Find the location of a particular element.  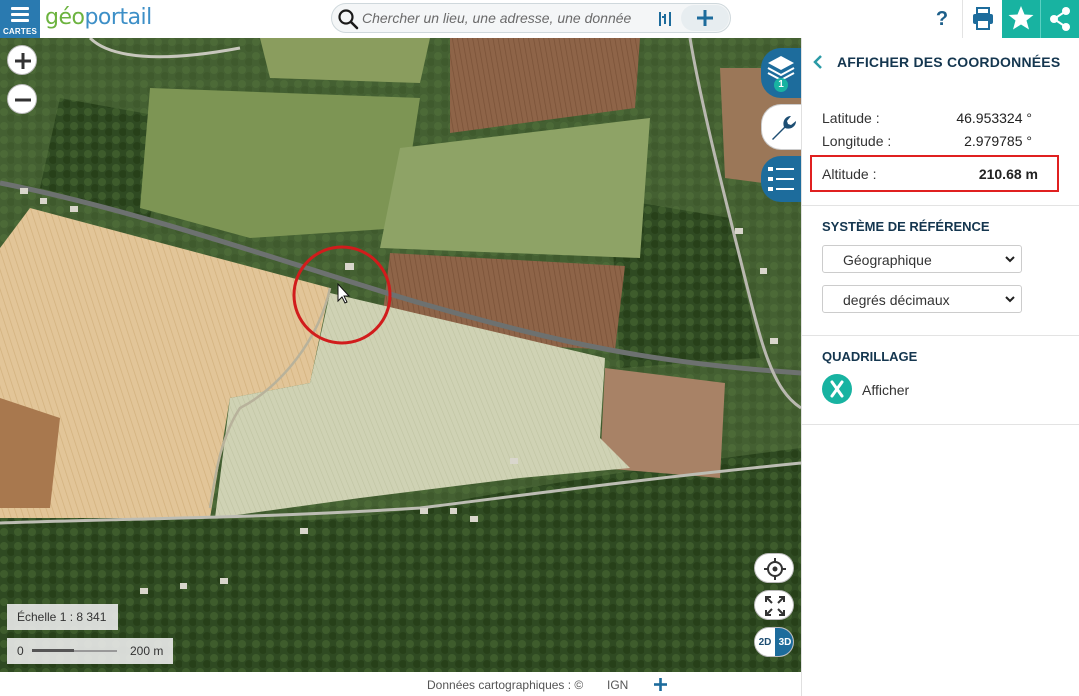

layers-tab: 1 is located at coordinates (781, 73).